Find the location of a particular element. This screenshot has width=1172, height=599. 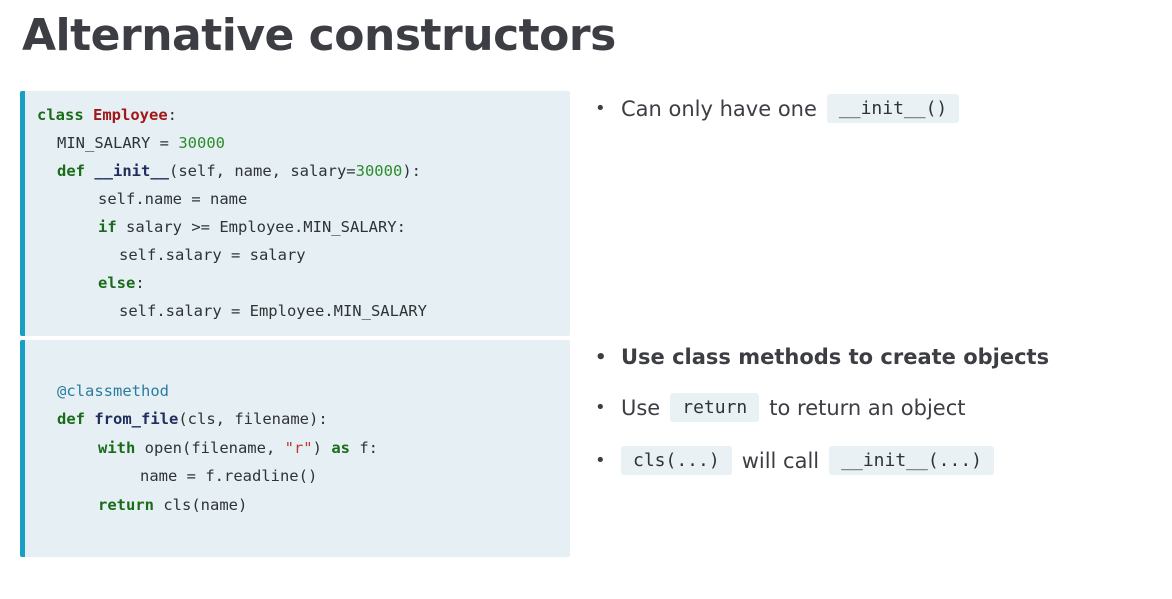

code-keyword: if is located at coordinates (107, 227).